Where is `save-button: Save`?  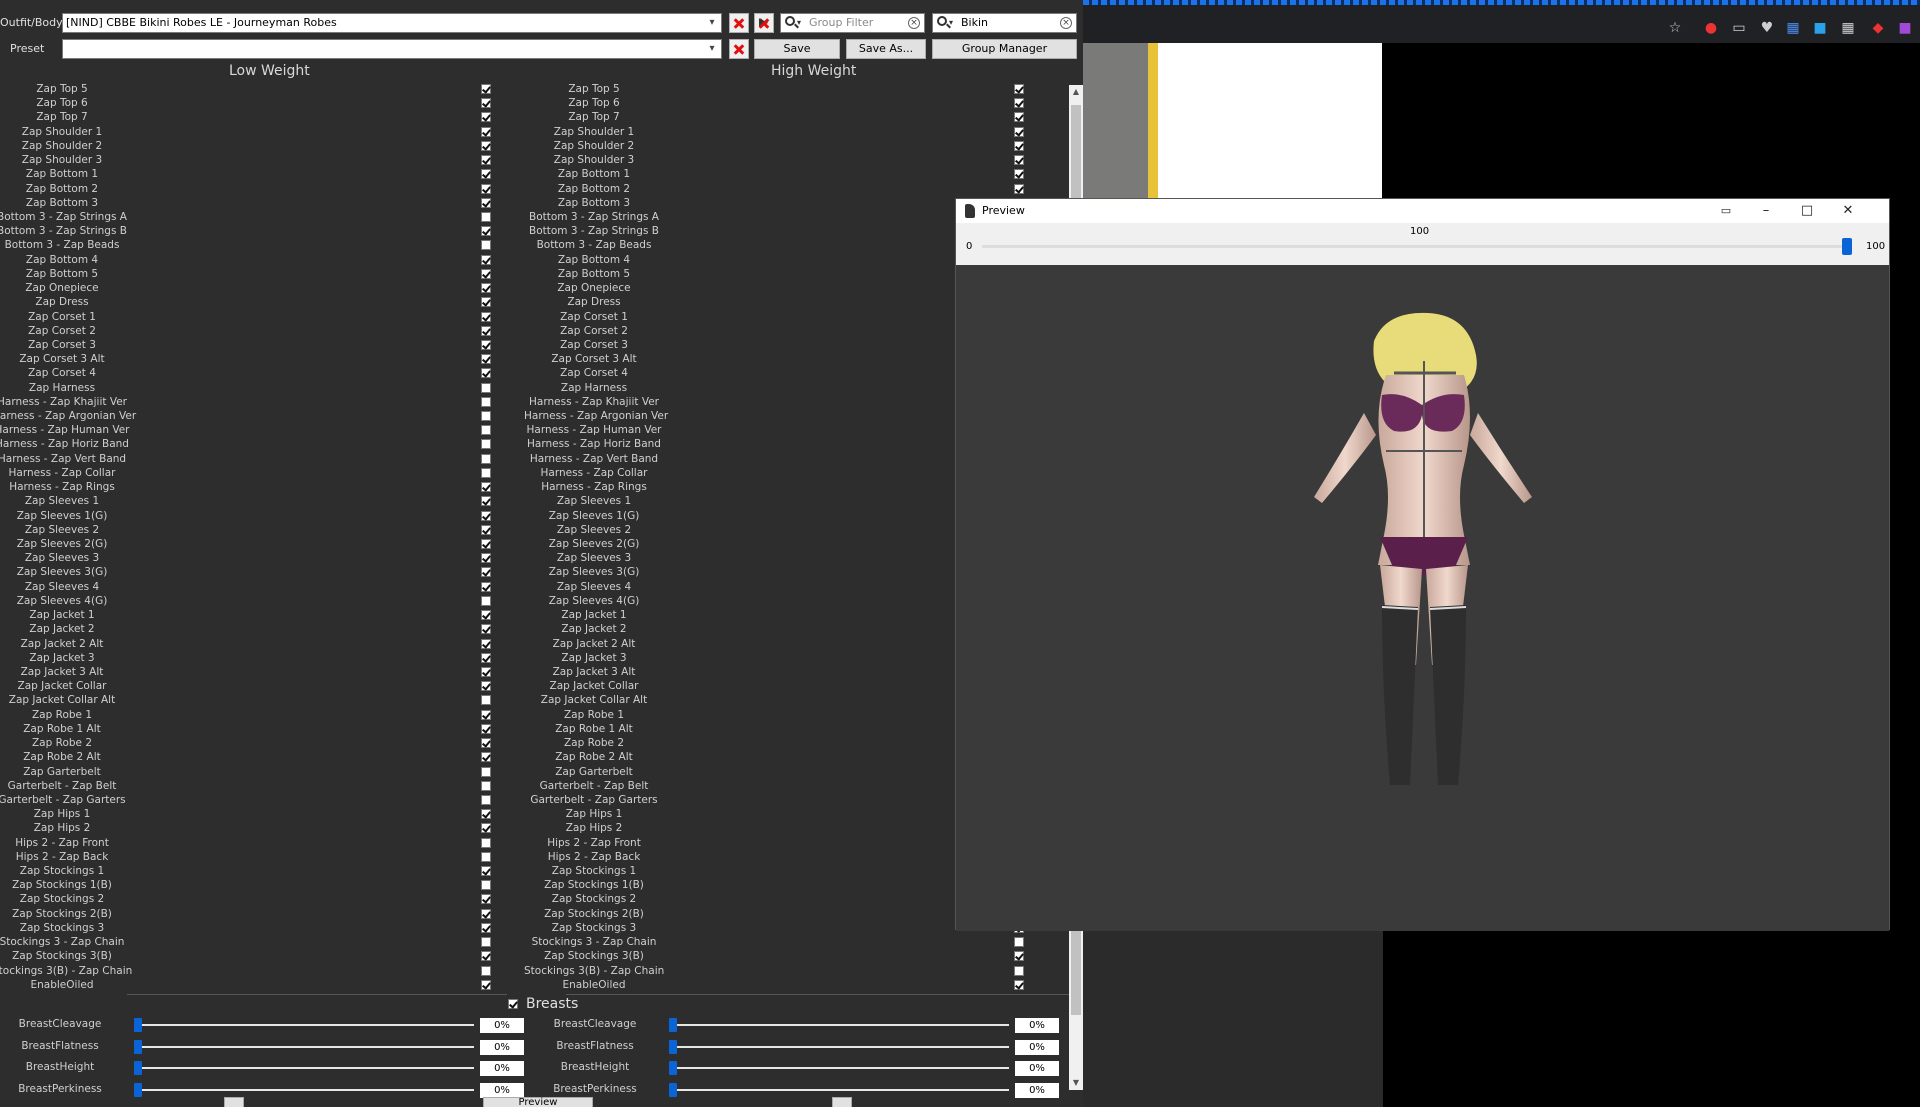 save-button: Save is located at coordinates (797, 49).